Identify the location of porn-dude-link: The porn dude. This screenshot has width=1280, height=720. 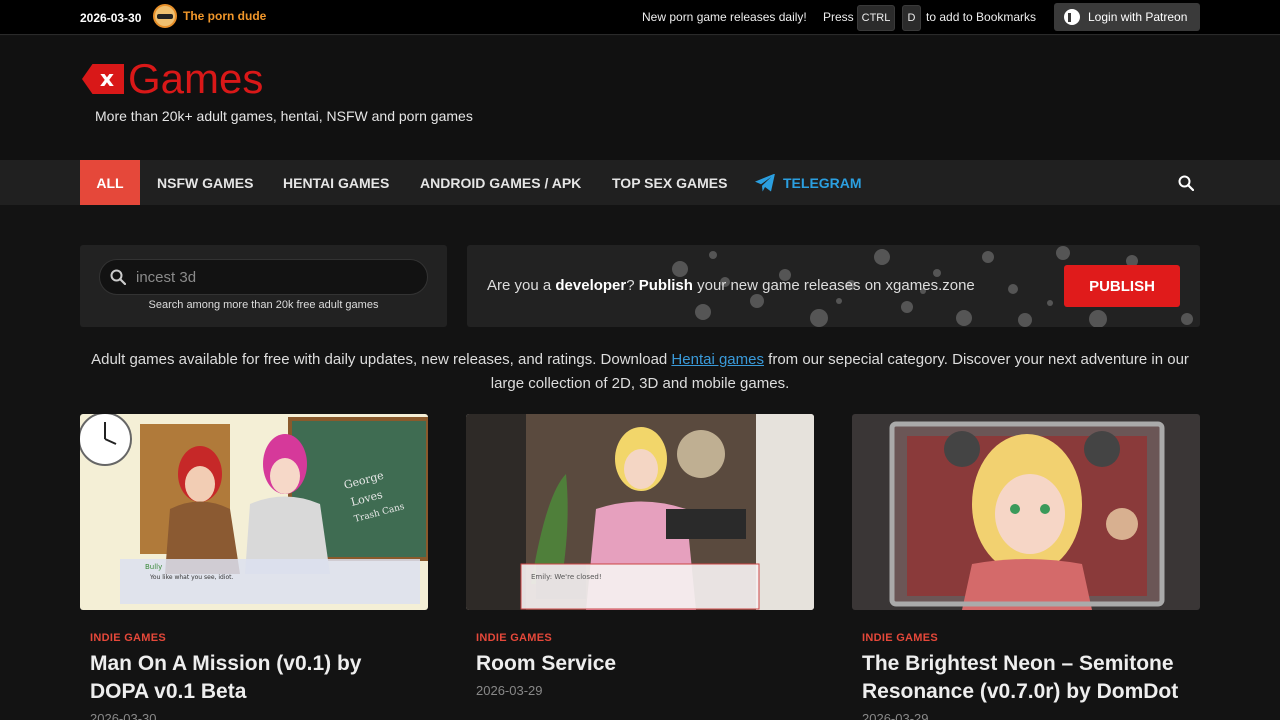
(209, 16).